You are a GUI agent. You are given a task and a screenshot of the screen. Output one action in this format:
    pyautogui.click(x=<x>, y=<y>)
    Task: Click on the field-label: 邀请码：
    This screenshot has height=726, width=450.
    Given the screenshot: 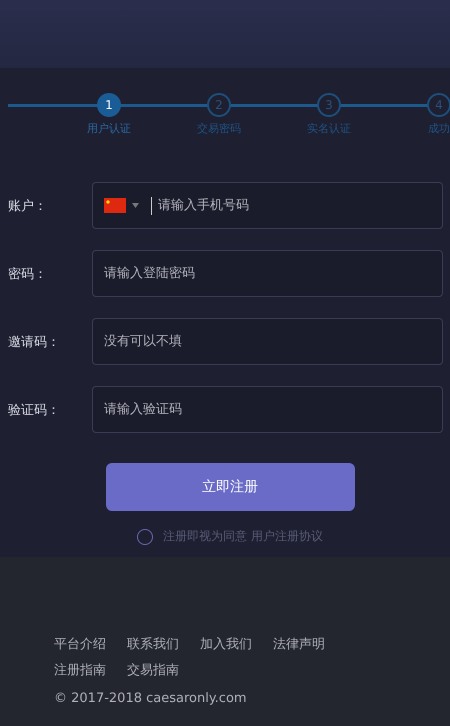 What is the action you would take?
    pyautogui.click(x=34, y=342)
    